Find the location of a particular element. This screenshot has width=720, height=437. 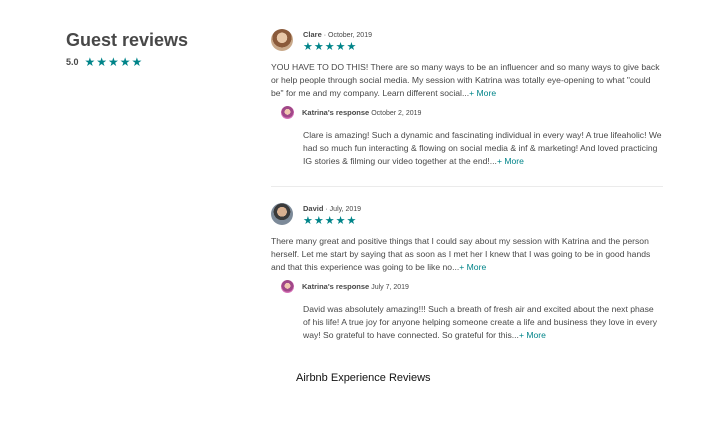

response-header: Katrina's response October 2, 2019 is located at coordinates (472, 112).